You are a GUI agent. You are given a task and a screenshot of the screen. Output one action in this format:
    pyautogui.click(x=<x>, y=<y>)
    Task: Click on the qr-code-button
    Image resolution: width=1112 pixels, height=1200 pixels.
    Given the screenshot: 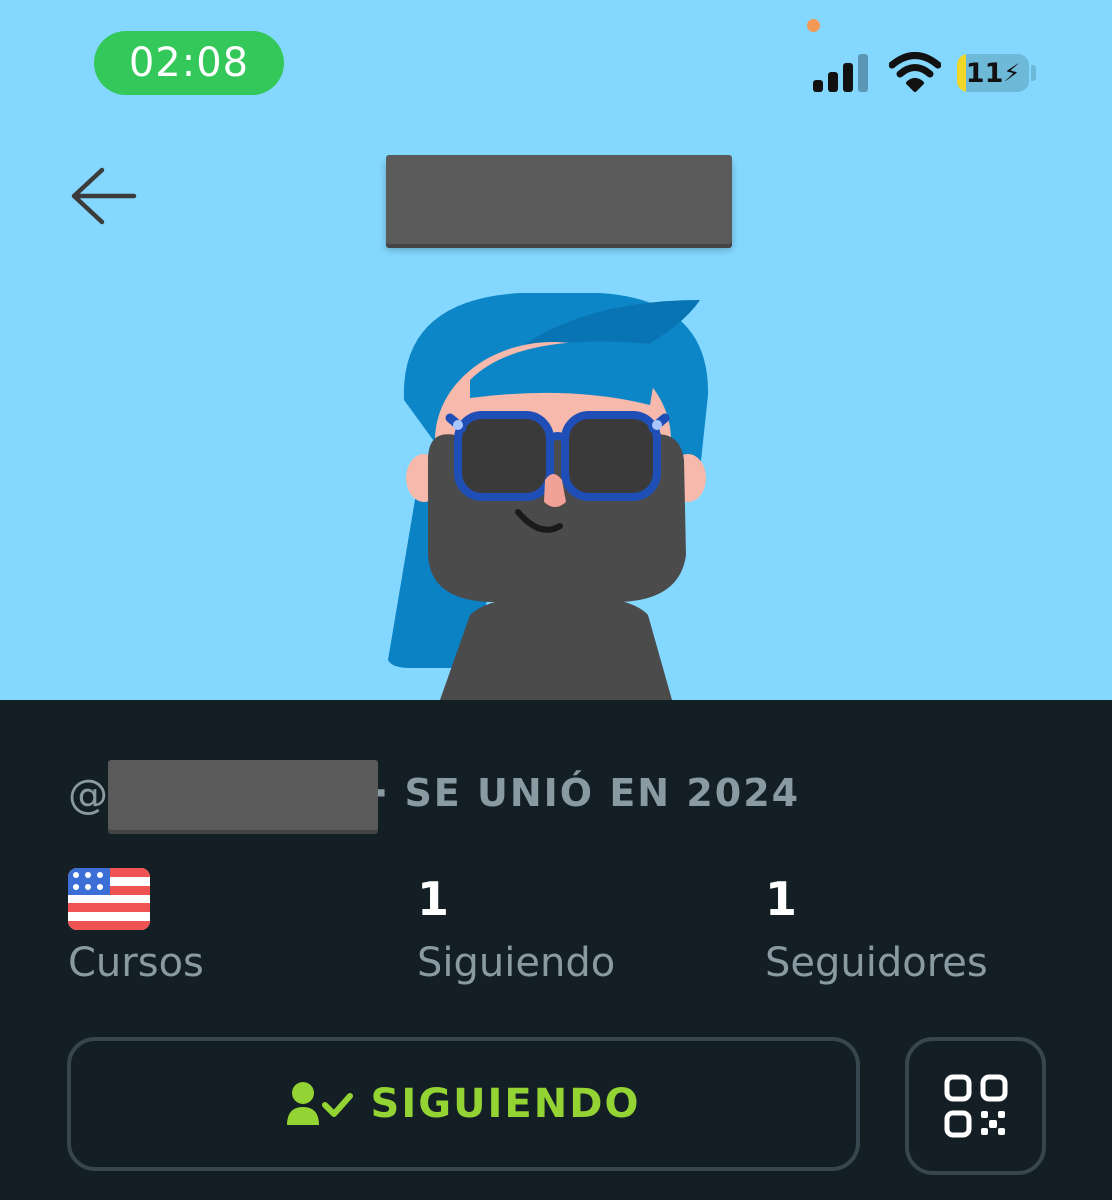 What is the action you would take?
    pyautogui.click(x=975, y=1106)
    